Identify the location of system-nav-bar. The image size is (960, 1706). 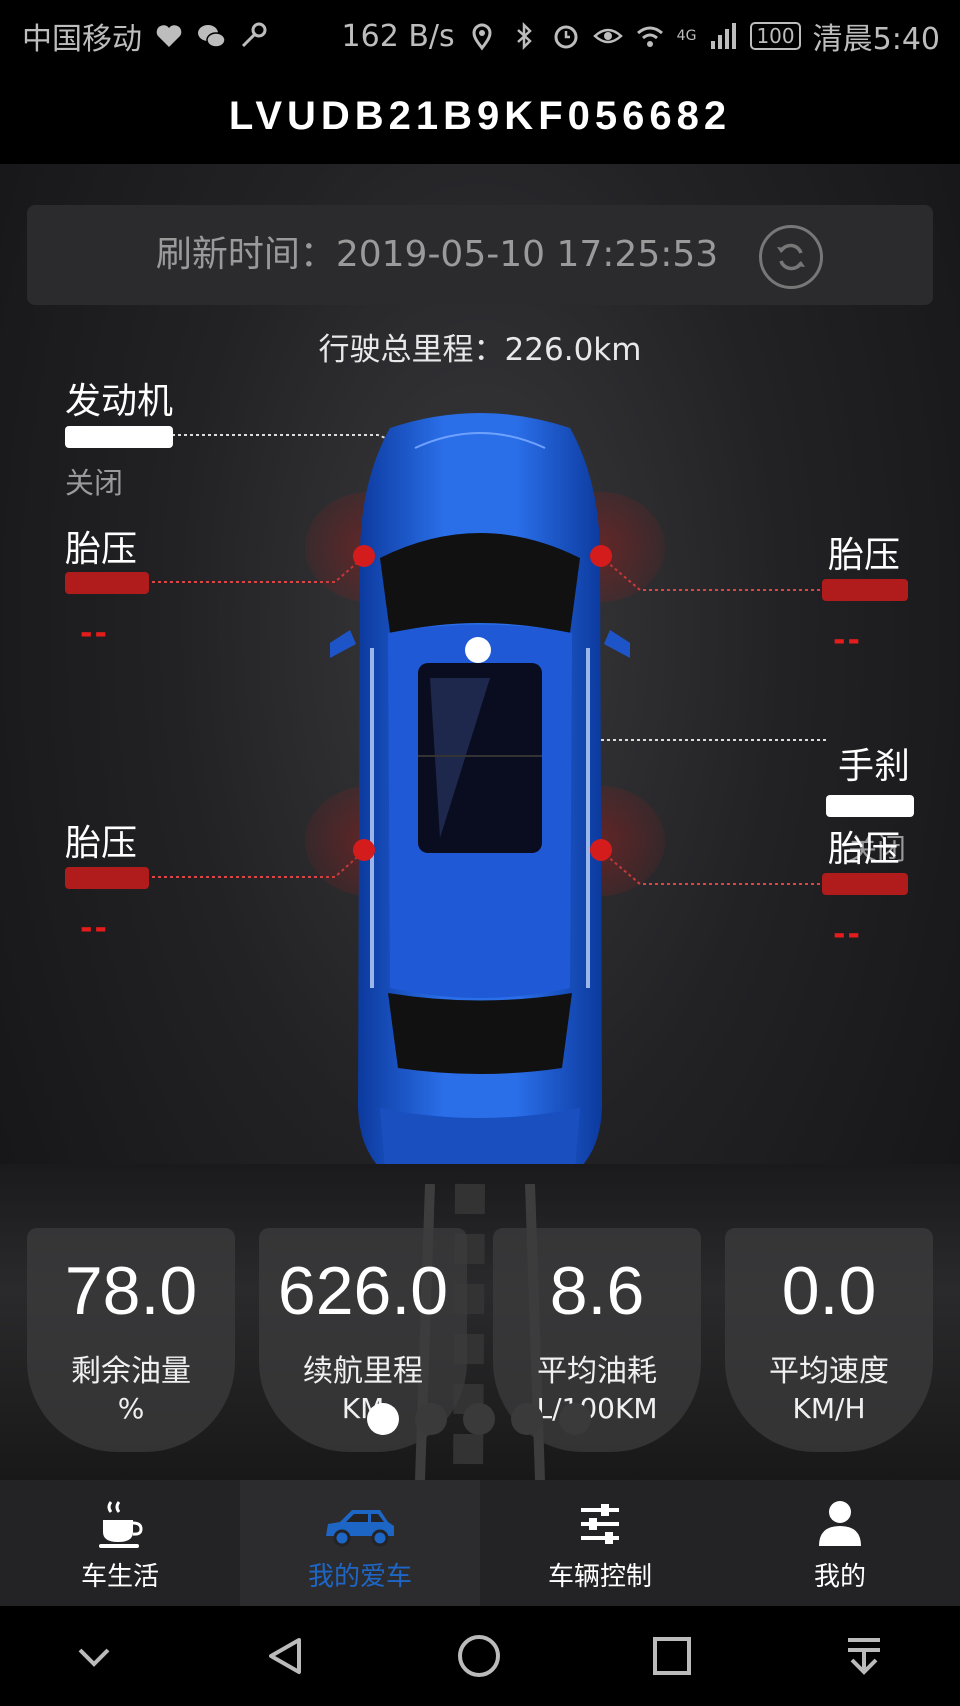
(480, 1656).